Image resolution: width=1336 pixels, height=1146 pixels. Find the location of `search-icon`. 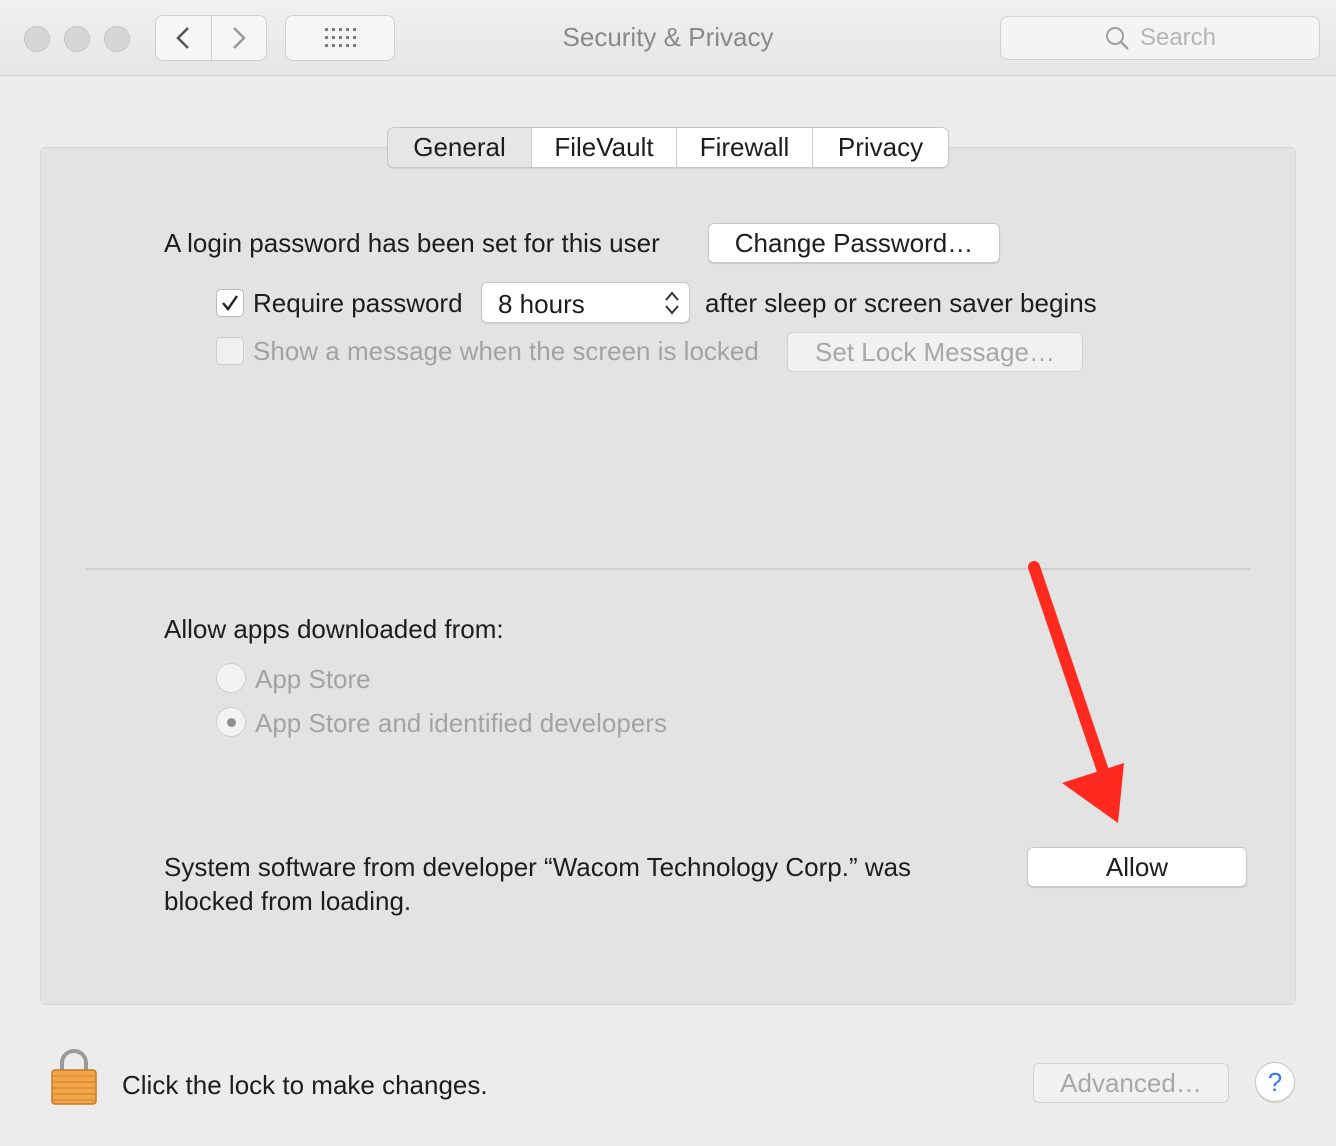

search-icon is located at coordinates (1117, 38).